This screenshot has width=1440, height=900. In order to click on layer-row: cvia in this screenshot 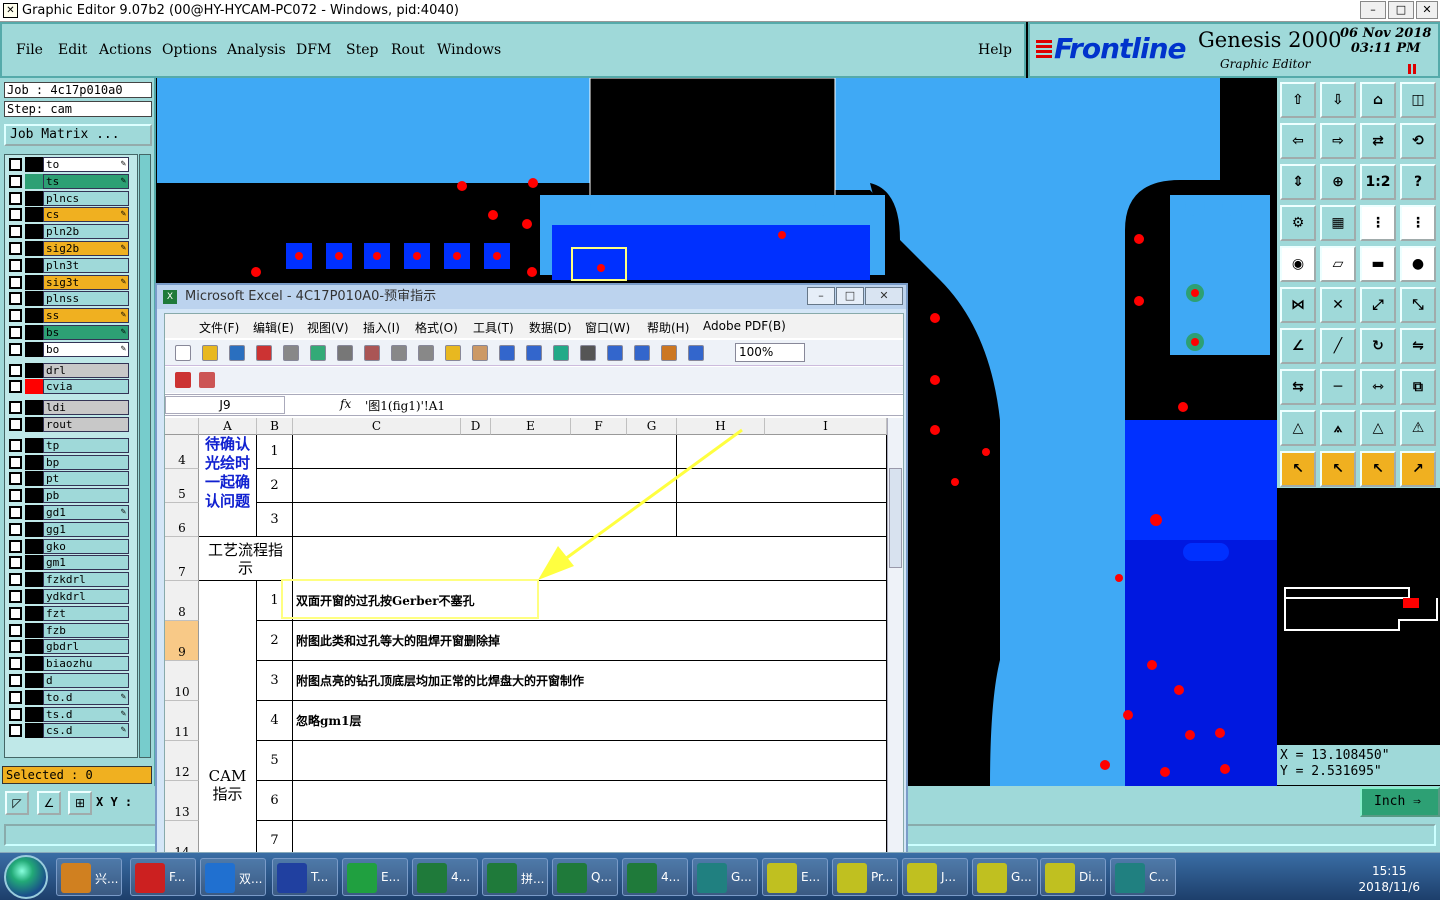, I will do `click(68, 387)`.